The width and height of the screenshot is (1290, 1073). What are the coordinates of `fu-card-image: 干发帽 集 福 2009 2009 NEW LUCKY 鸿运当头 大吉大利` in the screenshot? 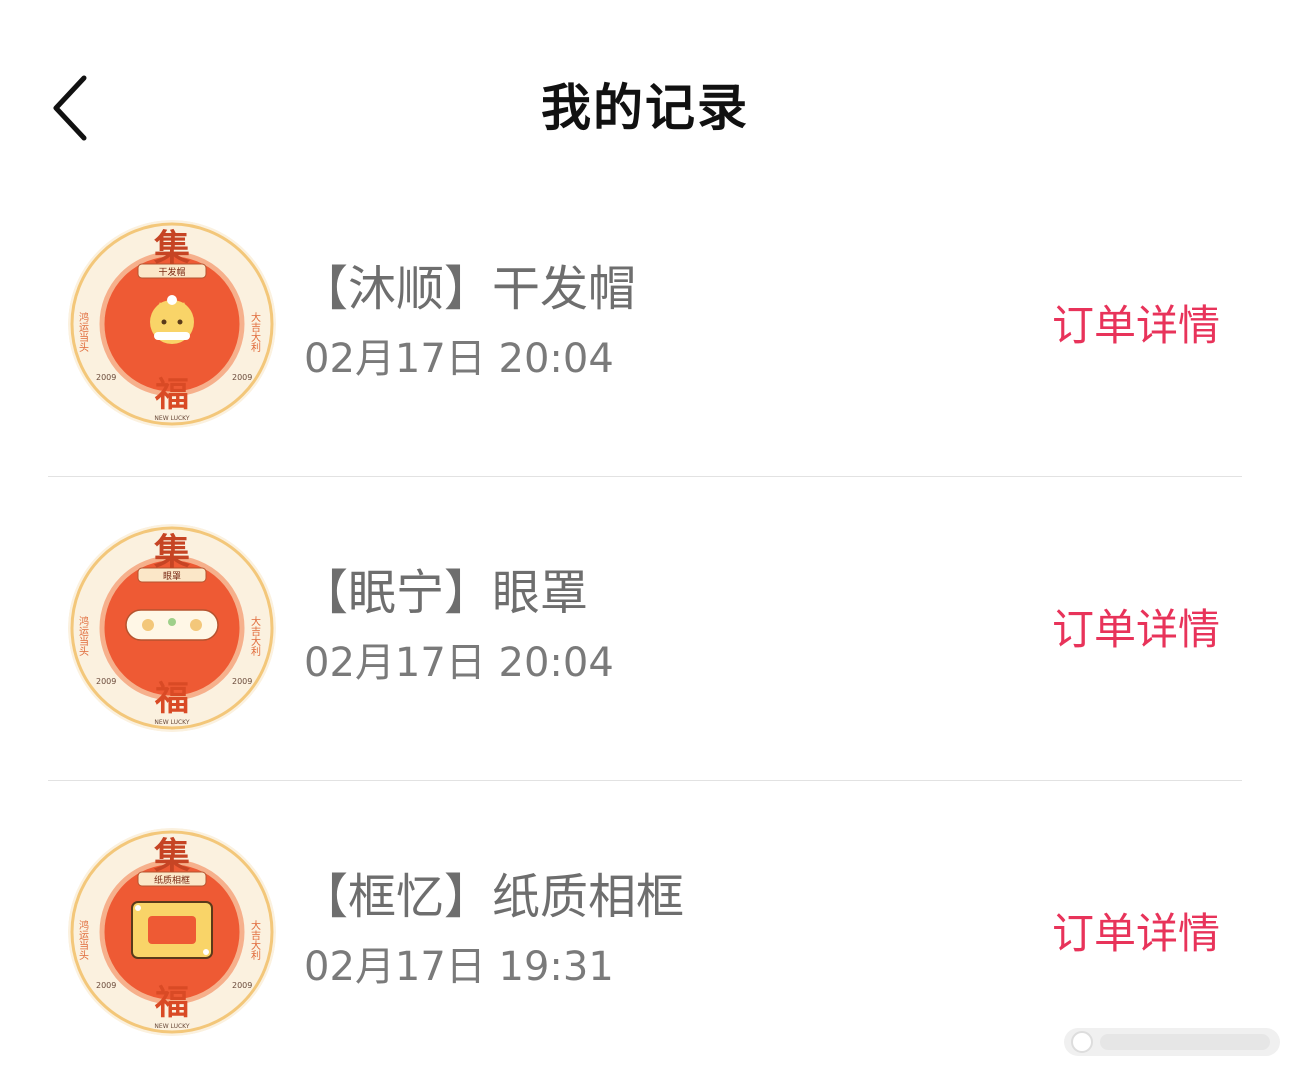 It's located at (172, 324).